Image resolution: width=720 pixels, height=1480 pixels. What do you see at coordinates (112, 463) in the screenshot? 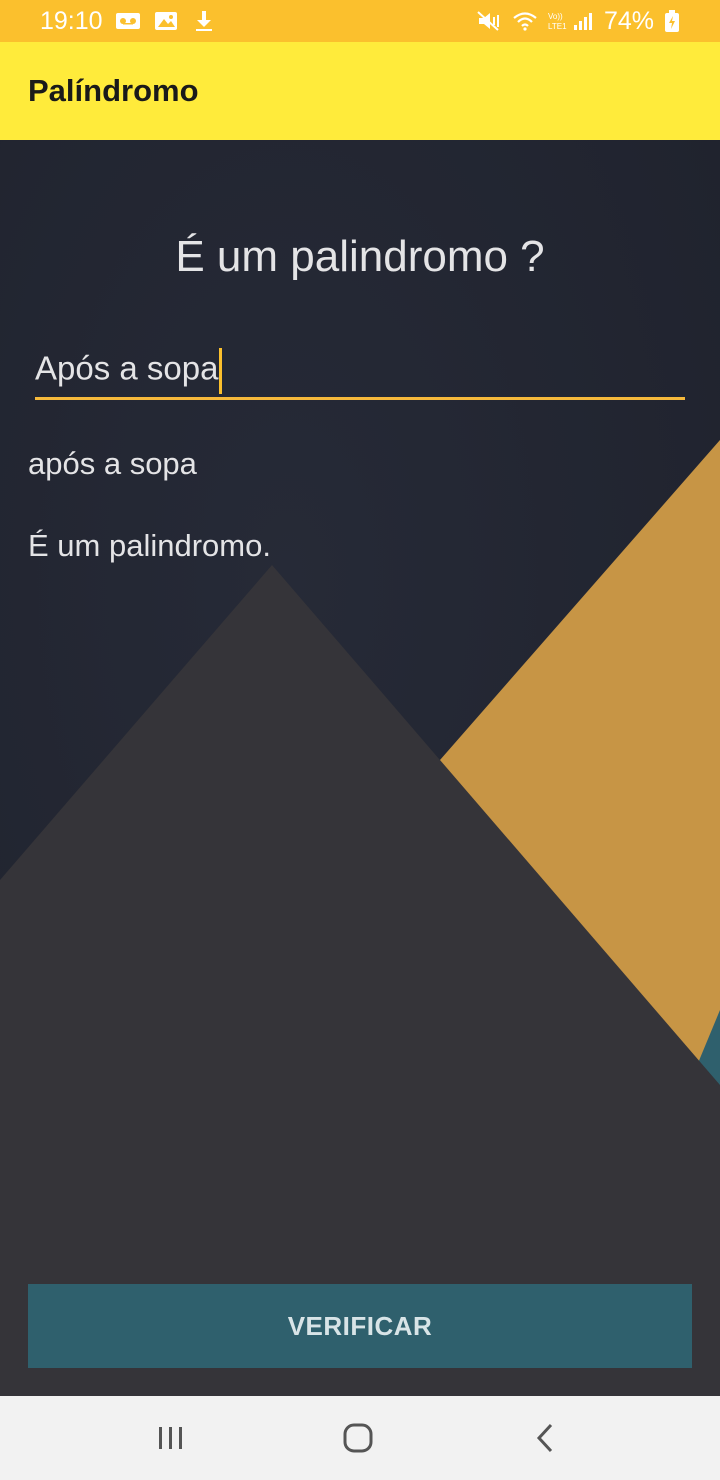
I see `normalized-text: após a sopa` at bounding box center [112, 463].